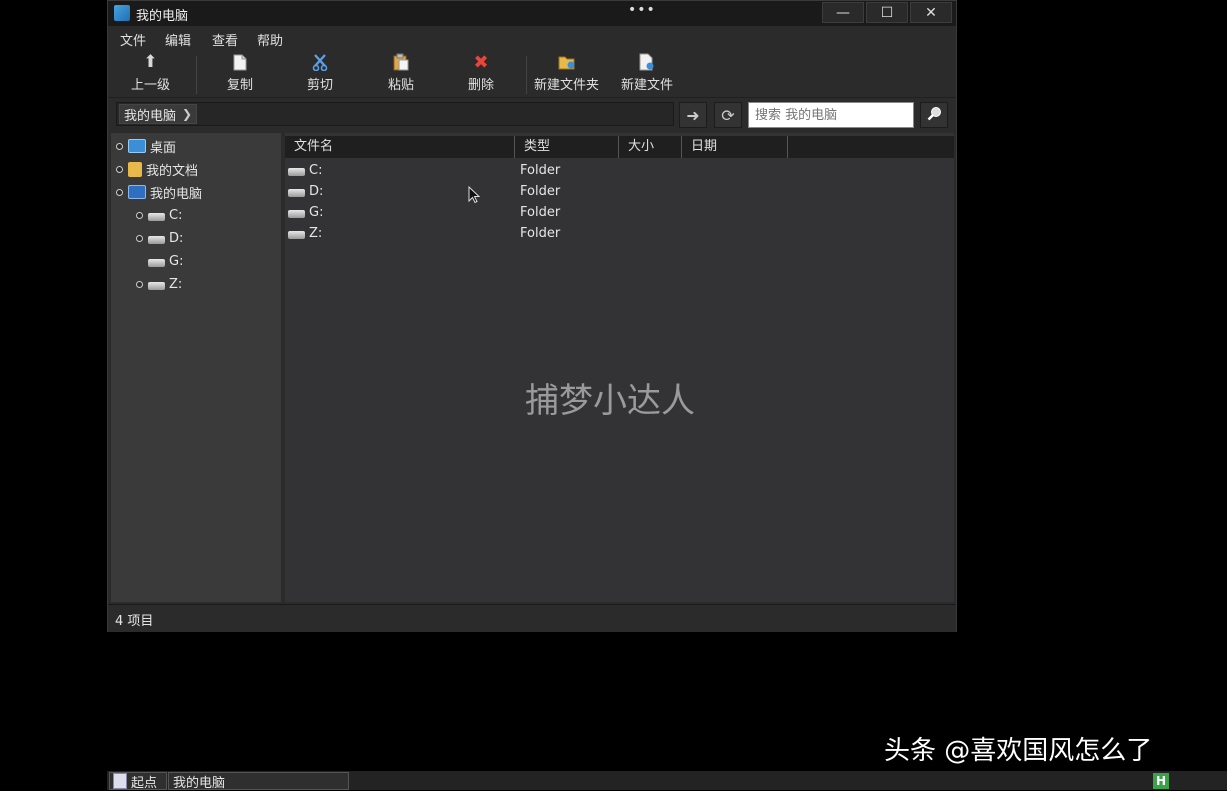 Image resolution: width=1227 pixels, height=791 pixels. I want to click on address-bar: 我的电脑 ❯ ➜ ⟳, so click(532, 115).